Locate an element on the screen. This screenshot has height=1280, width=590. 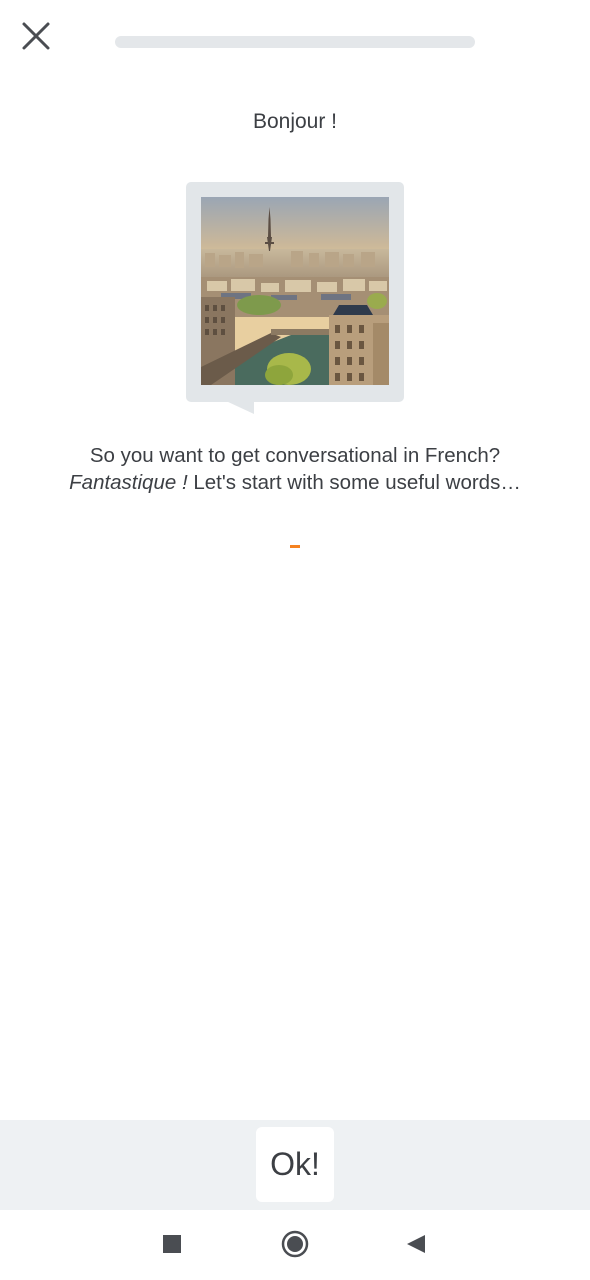
paris-photo is located at coordinates (295, 291).